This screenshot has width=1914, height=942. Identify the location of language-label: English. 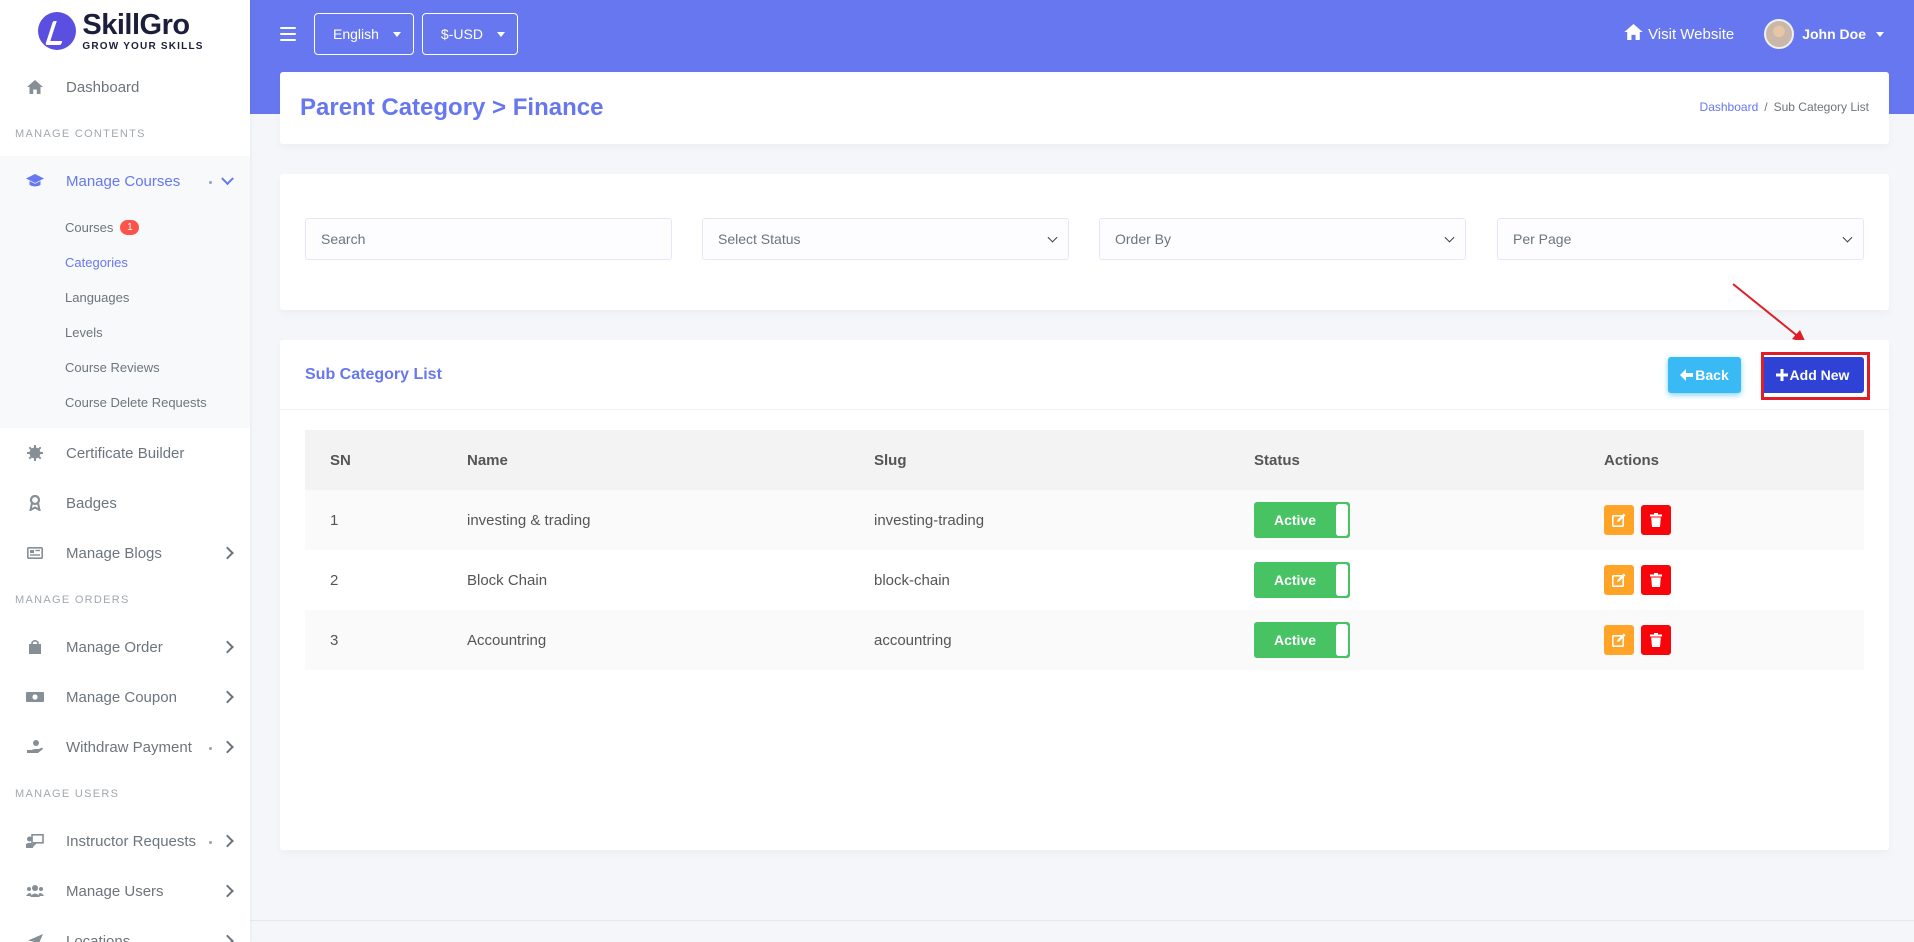
(356, 34).